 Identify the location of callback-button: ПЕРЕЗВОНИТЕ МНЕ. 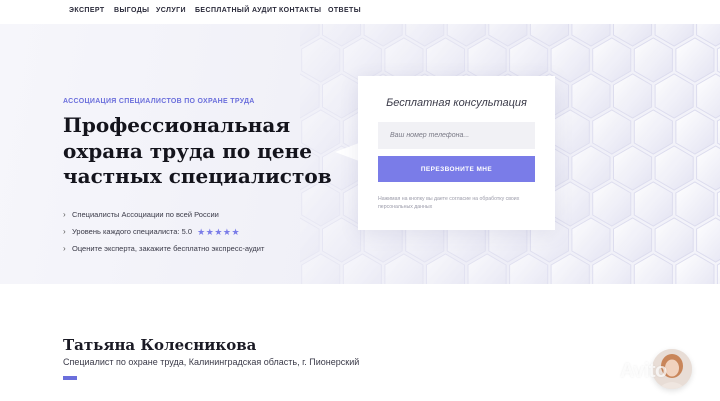
(456, 169).